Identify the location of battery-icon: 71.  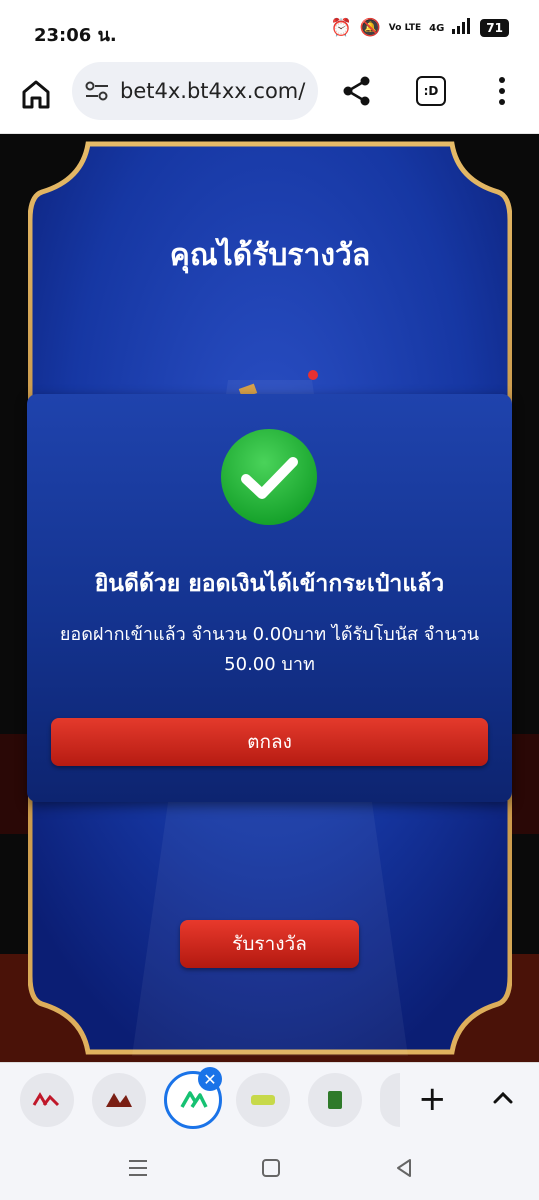
(494, 28).